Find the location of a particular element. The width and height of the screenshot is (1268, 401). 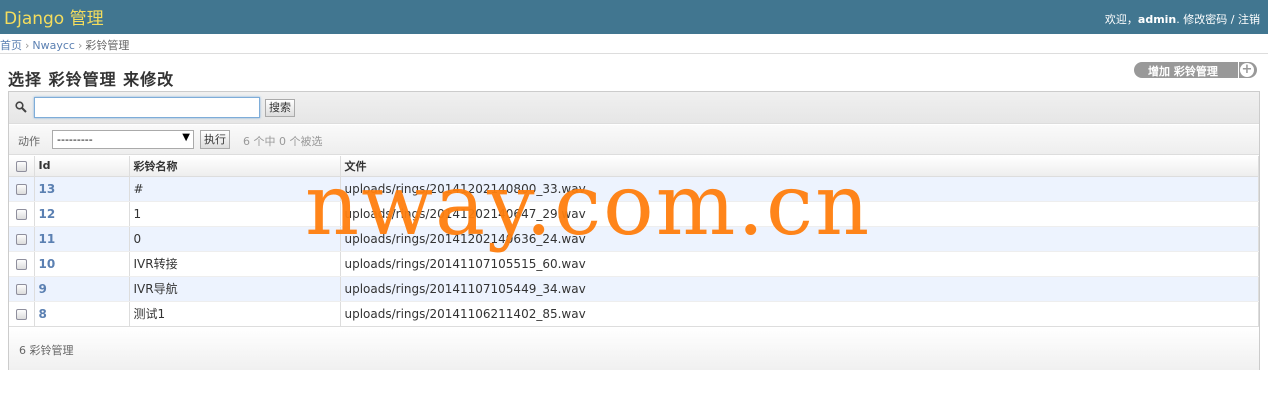

name-cell: 测试1 is located at coordinates (235, 314).